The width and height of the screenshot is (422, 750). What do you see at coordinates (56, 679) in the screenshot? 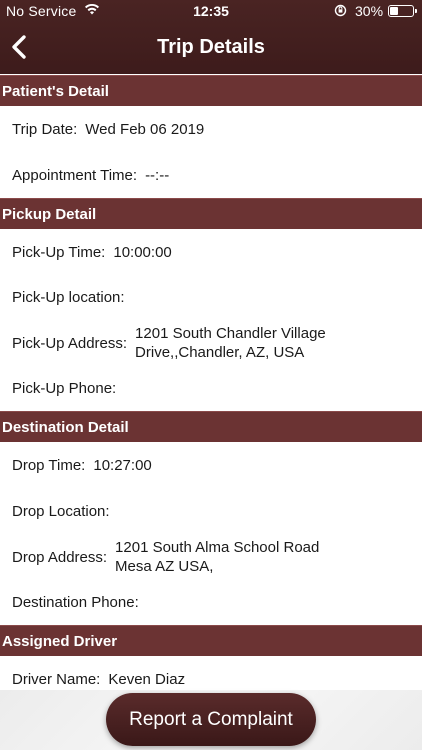
I see `driver-name-label: Driver Name:` at bounding box center [56, 679].